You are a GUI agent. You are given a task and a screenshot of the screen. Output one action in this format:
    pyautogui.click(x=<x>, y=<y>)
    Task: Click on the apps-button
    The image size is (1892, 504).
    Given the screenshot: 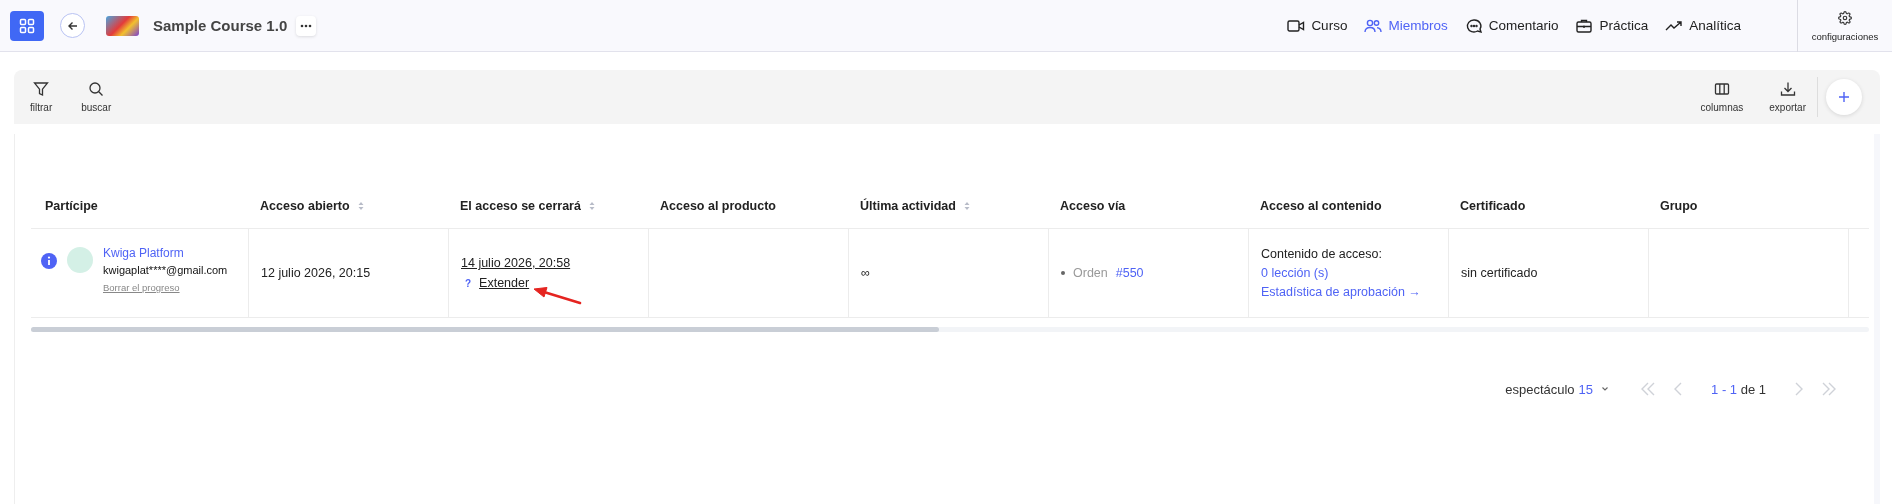 What is the action you would take?
    pyautogui.click(x=27, y=25)
    